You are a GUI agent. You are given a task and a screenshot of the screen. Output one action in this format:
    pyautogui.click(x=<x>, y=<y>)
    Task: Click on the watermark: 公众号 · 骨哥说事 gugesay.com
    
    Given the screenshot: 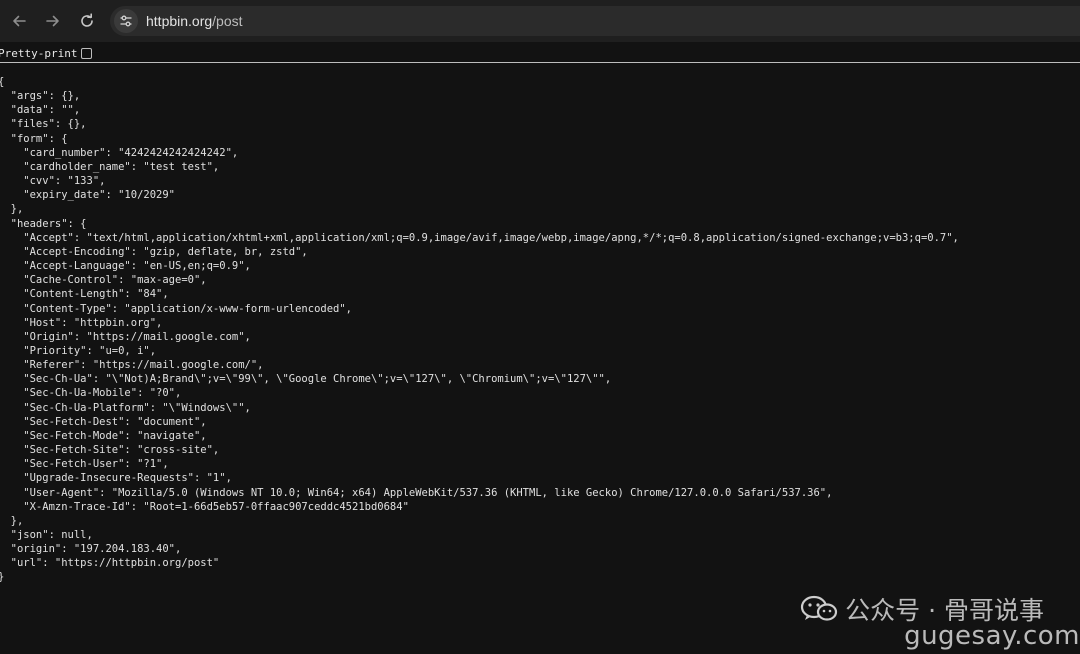 What is the action you would take?
    pyautogui.click(x=910, y=619)
    